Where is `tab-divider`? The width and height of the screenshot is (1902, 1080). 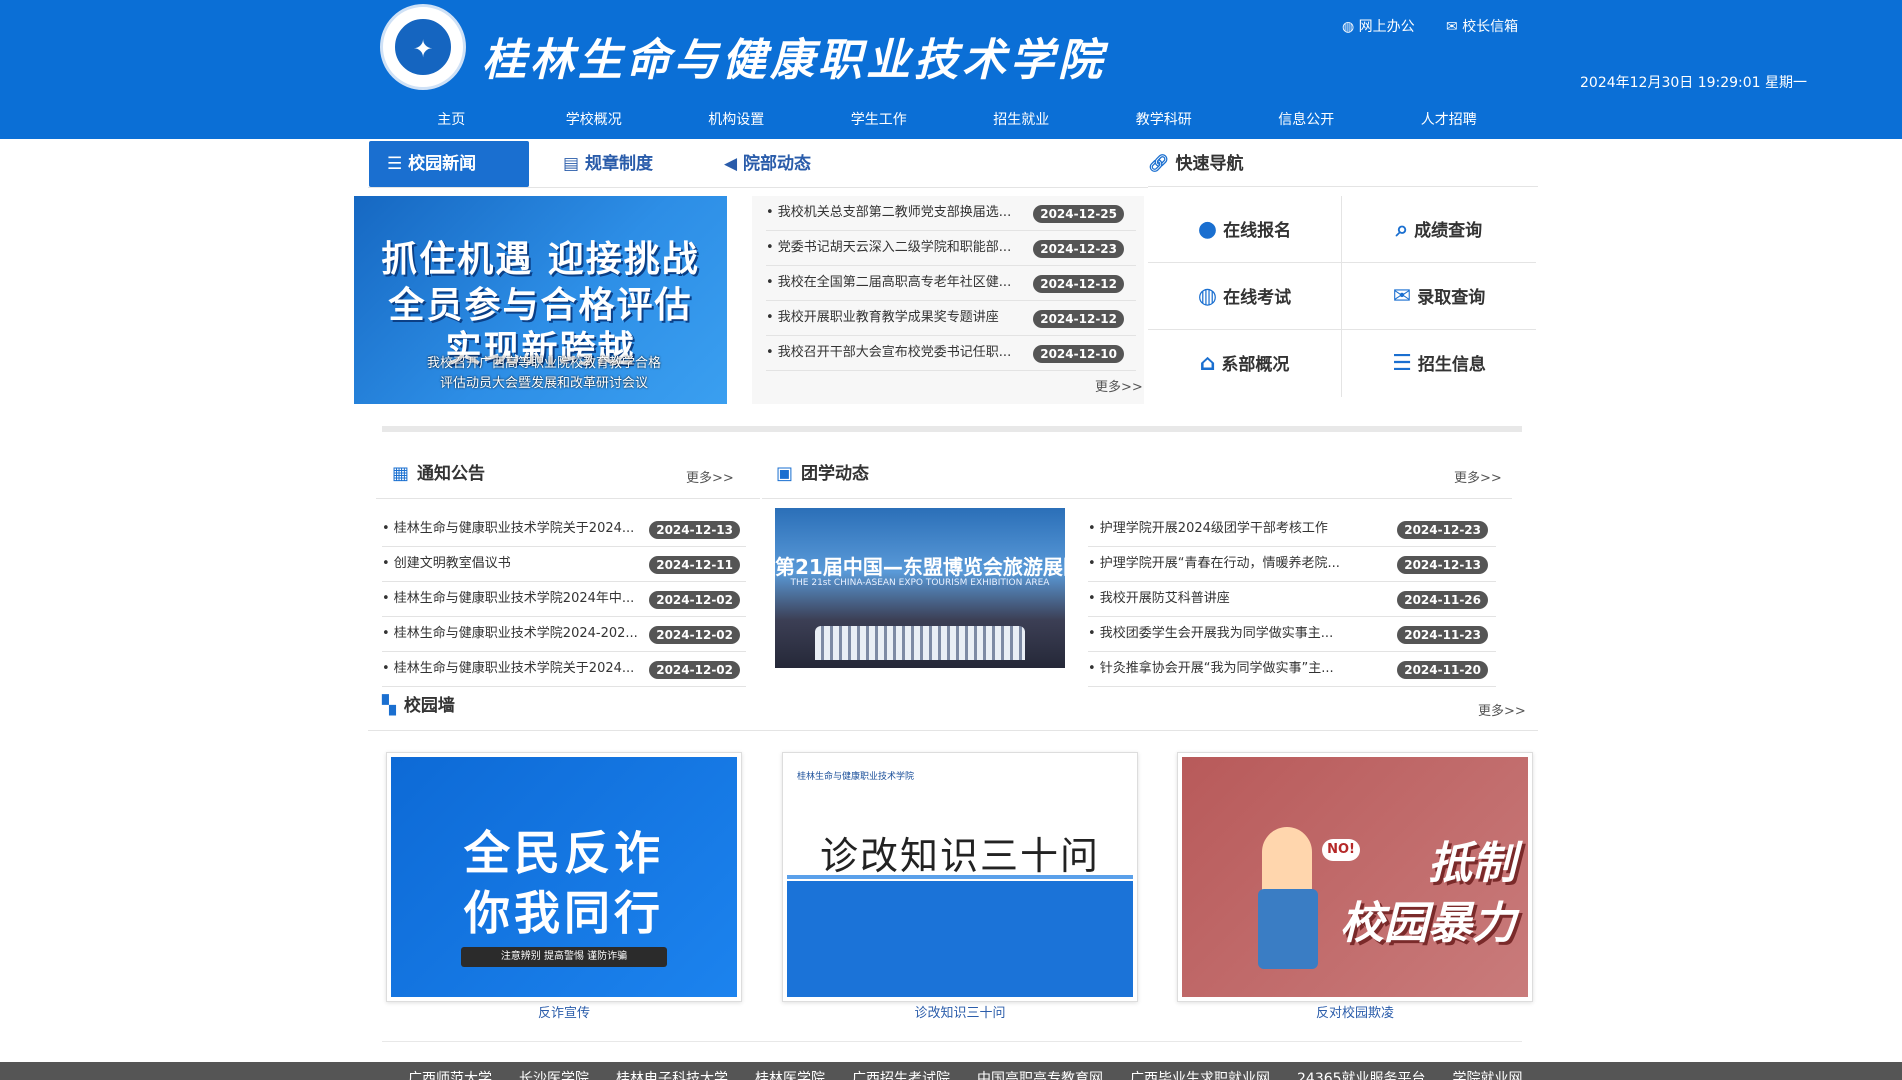 tab-divider is located at coordinates (758, 187).